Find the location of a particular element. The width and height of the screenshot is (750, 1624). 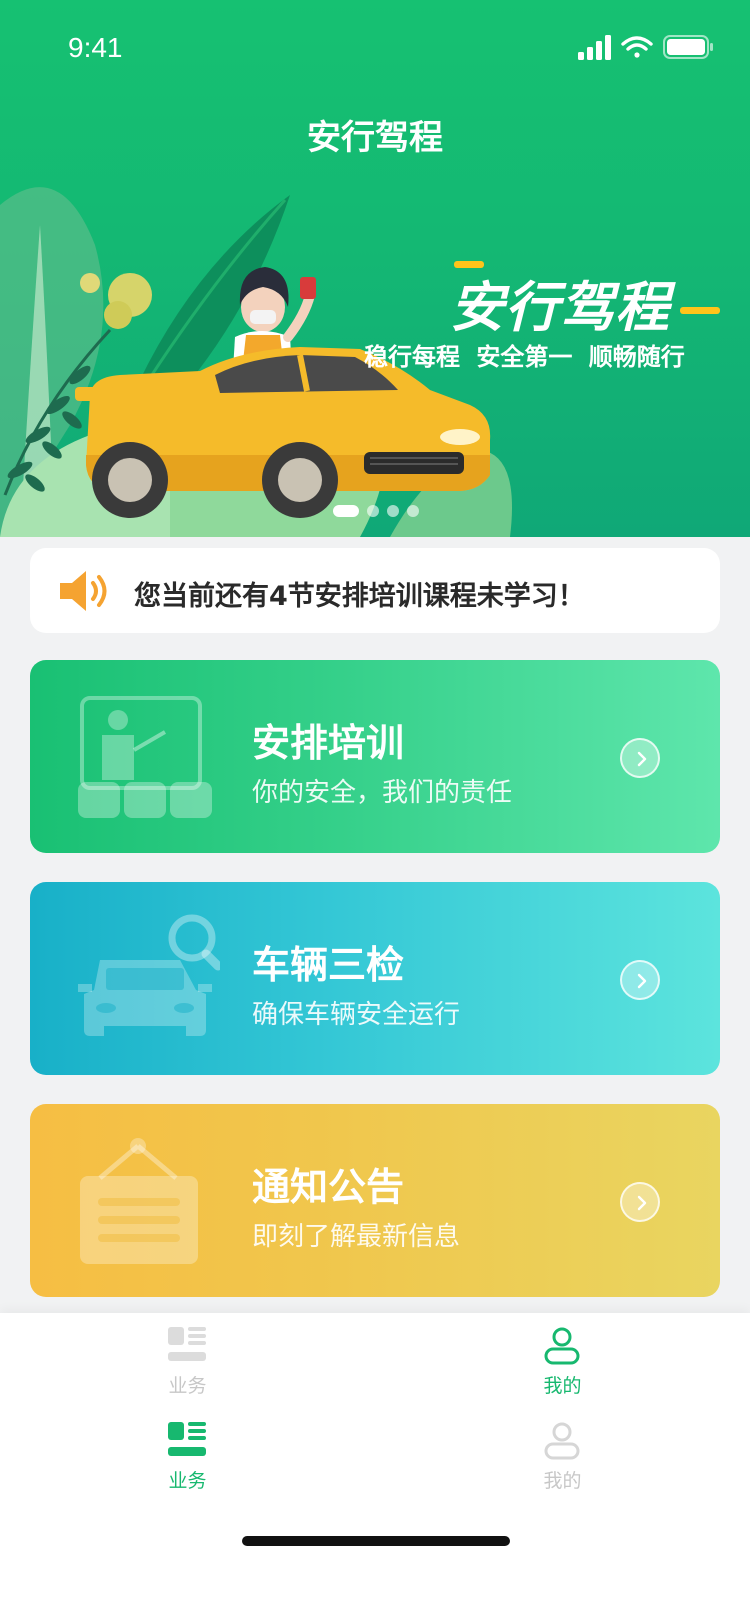

signal-icon is located at coordinates (594, 47).